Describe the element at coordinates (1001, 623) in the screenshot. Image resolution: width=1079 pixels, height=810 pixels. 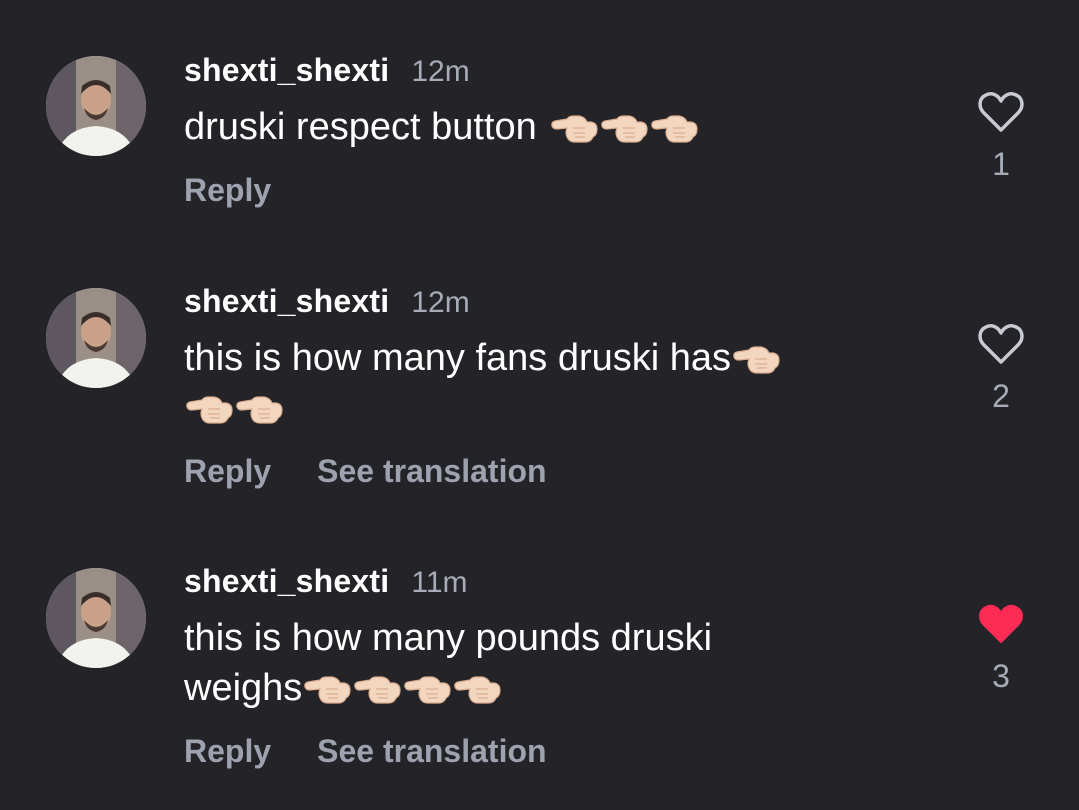
I see `heart-filled-icon` at that location.